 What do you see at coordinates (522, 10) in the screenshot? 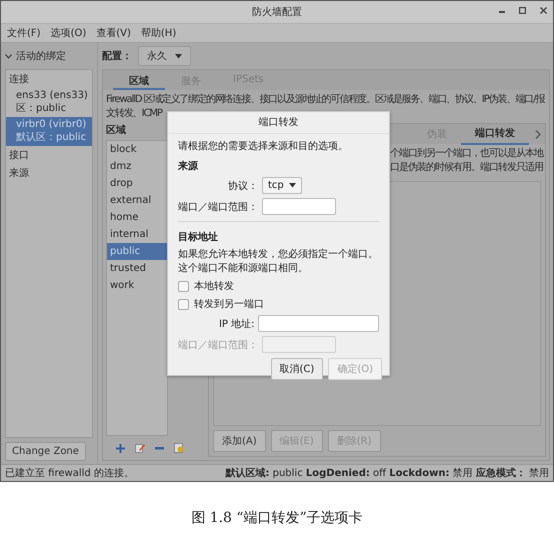
I see `maximize-icon` at bounding box center [522, 10].